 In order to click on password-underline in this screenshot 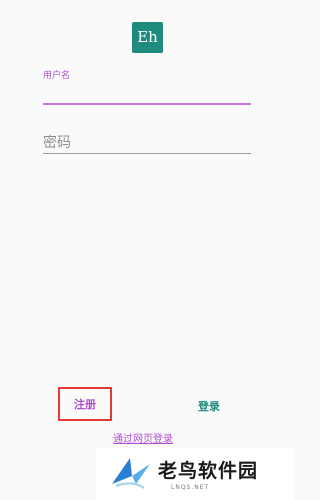, I will do `click(147, 153)`.